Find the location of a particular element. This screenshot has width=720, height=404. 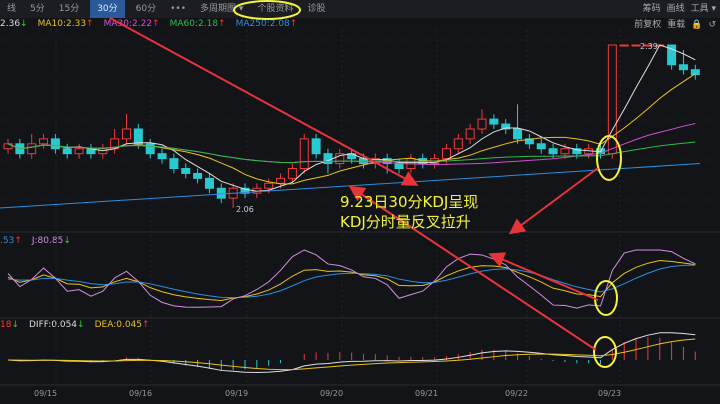

date-label: 09/15 is located at coordinates (46, 393).